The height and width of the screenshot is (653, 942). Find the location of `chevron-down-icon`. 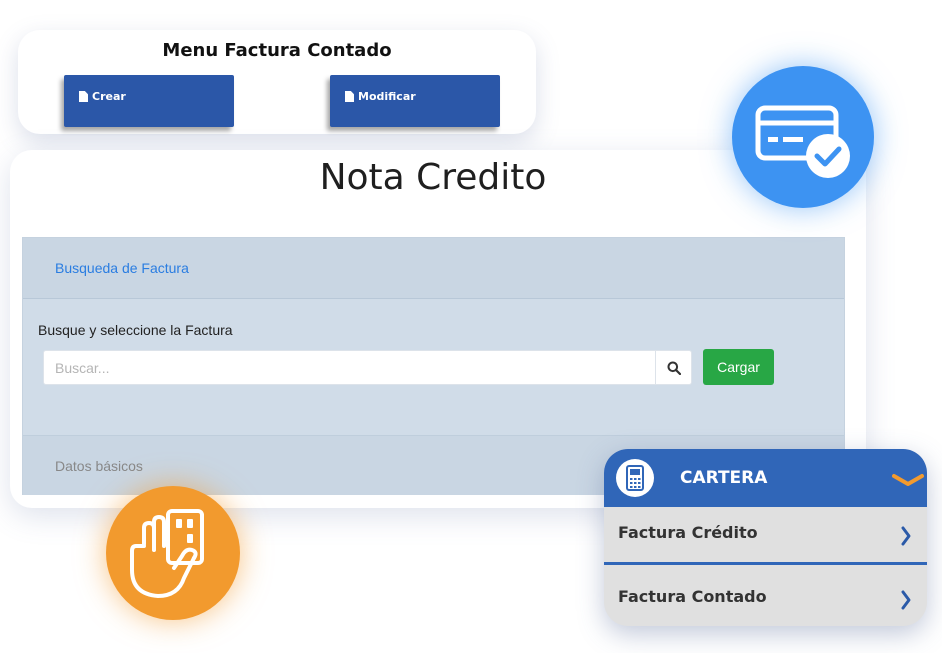

chevron-down-icon is located at coordinates (908, 480).